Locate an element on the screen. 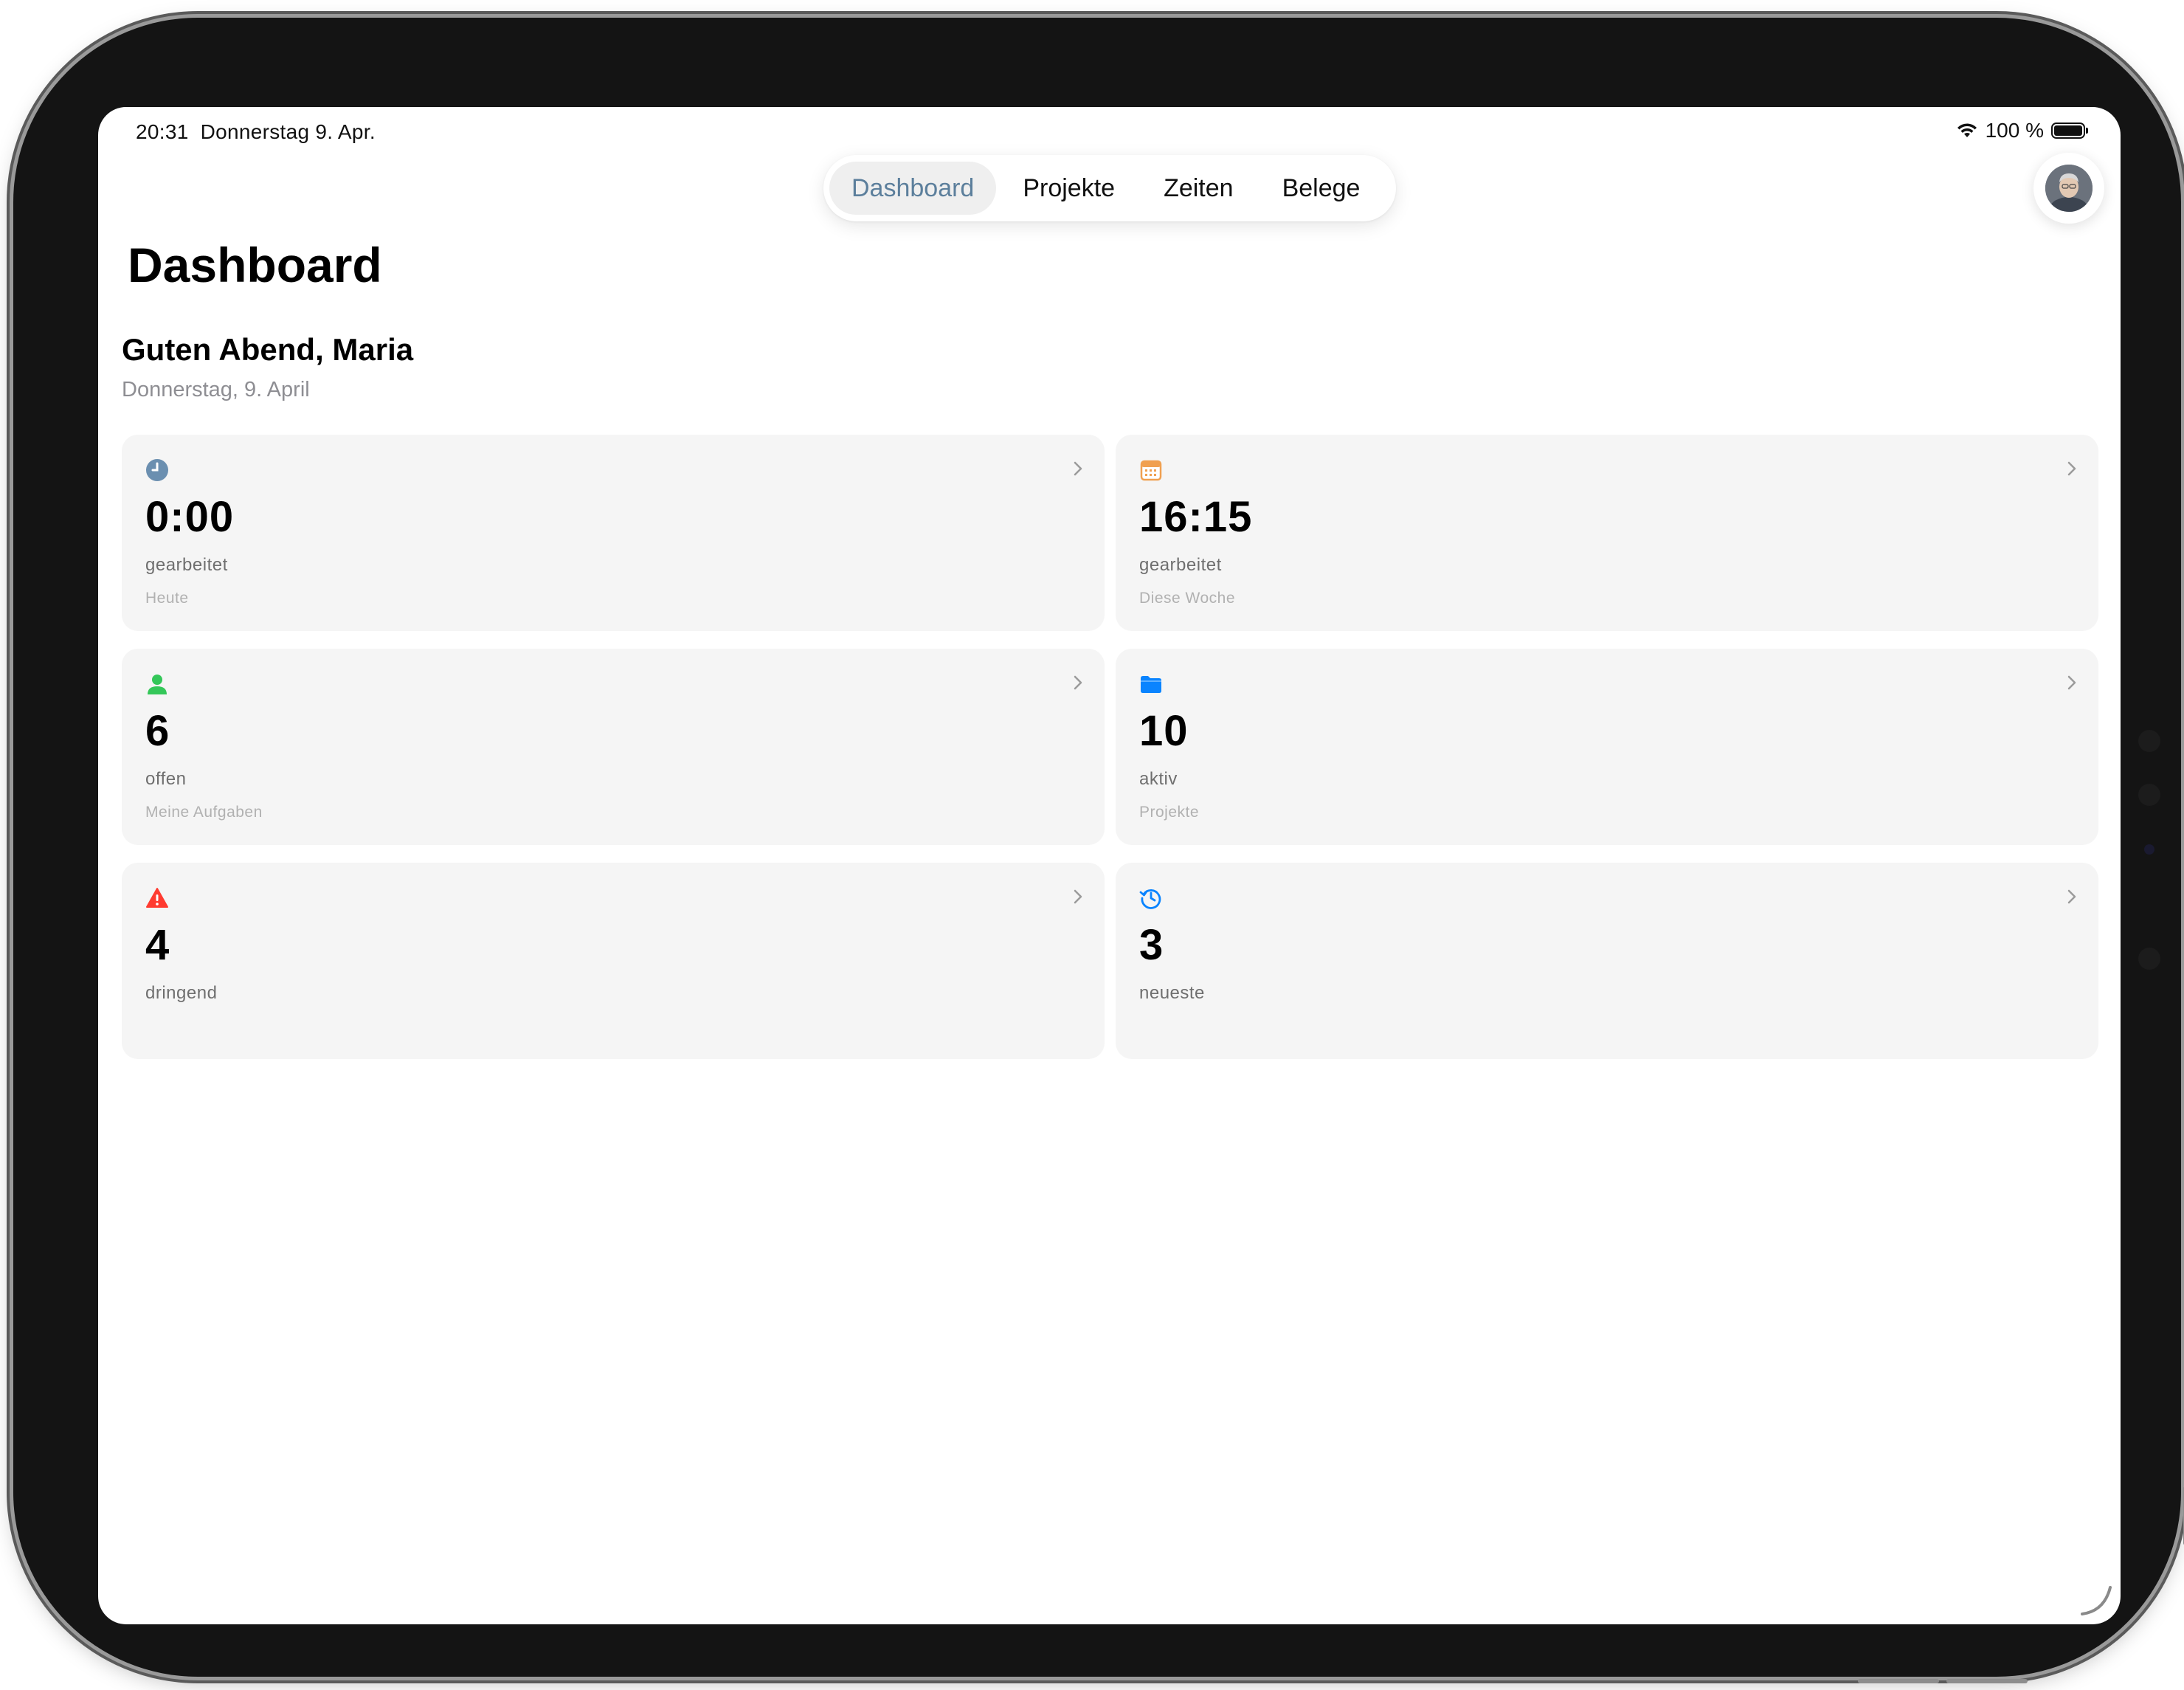 This screenshot has height=1690, width=2184. status-indicators: 100 % is located at coordinates (2022, 131).